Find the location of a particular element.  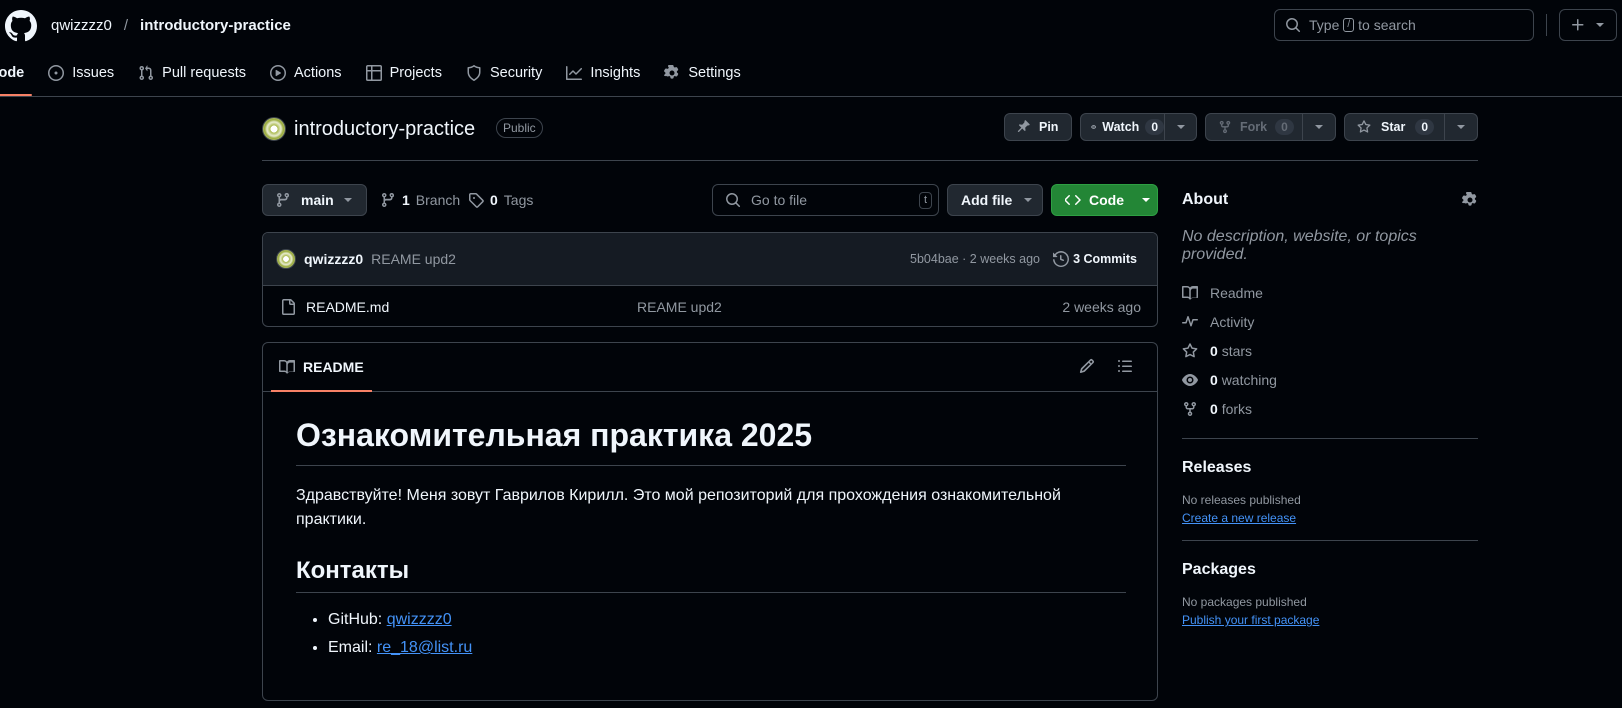

pin-button: Pin is located at coordinates (1038, 127).